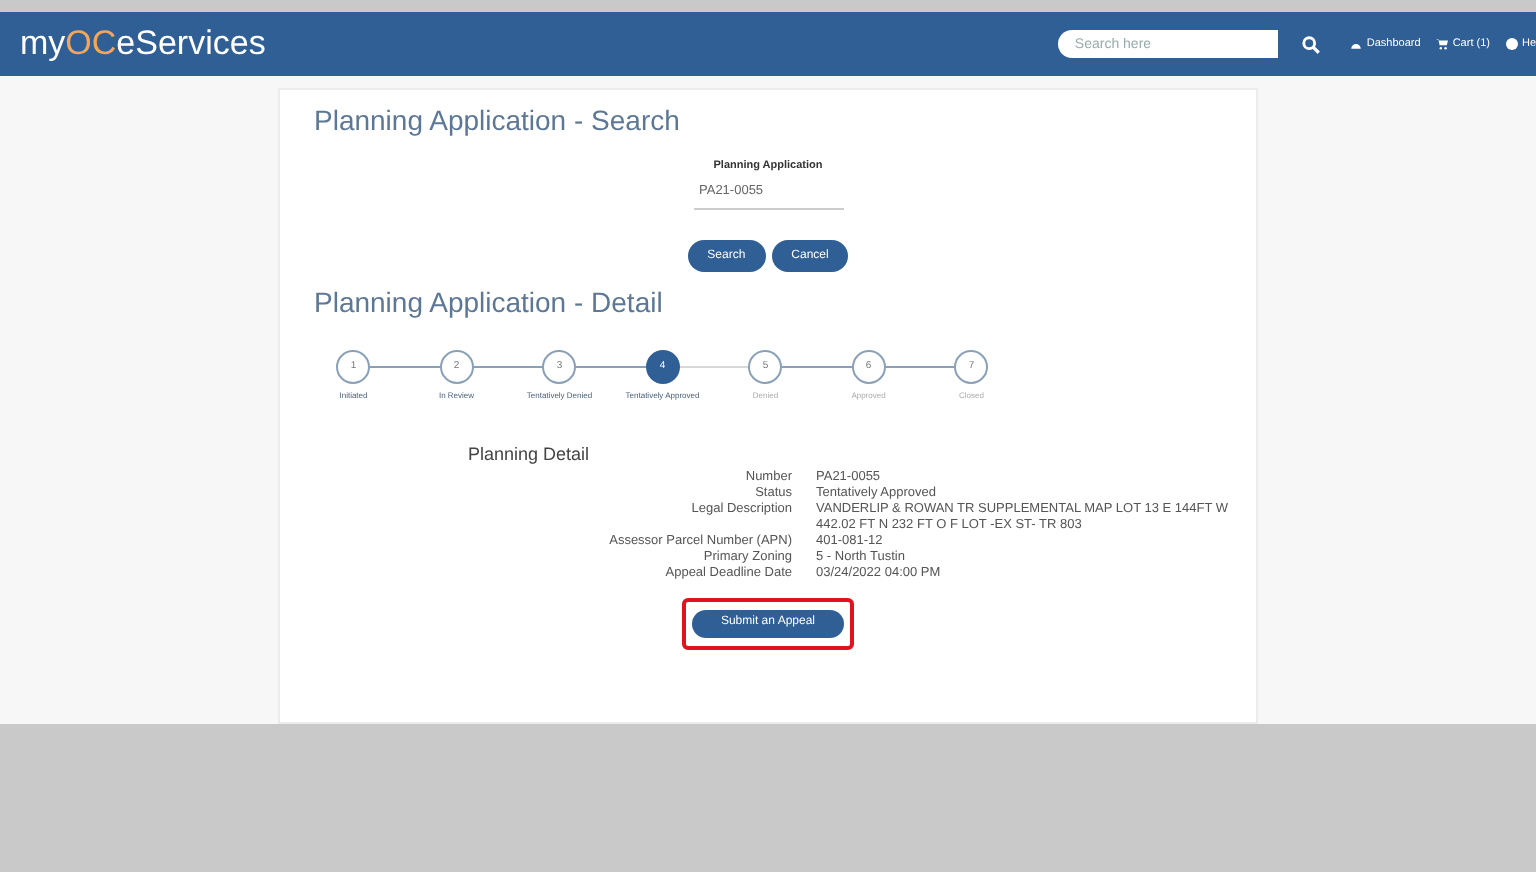 The height and width of the screenshot is (872, 1536). I want to click on dashboard-icon, so click(1356, 44).